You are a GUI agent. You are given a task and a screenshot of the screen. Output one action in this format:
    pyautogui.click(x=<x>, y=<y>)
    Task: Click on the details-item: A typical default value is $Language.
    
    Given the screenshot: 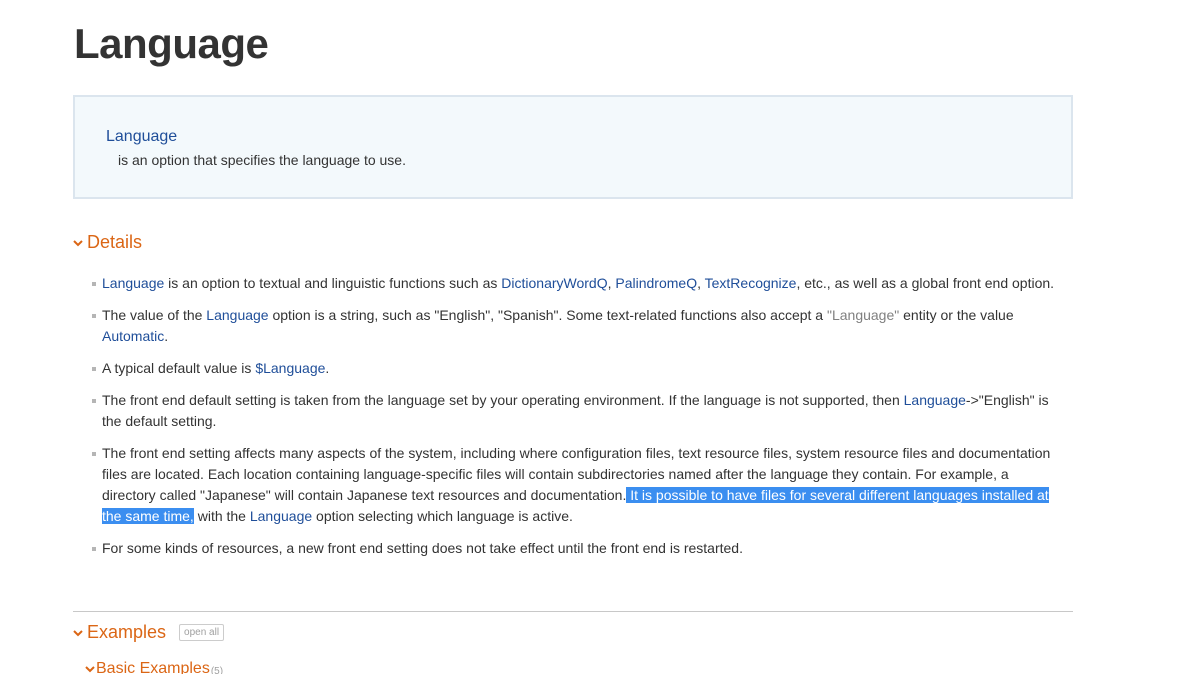 What is the action you would take?
    pyautogui.click(x=577, y=368)
    